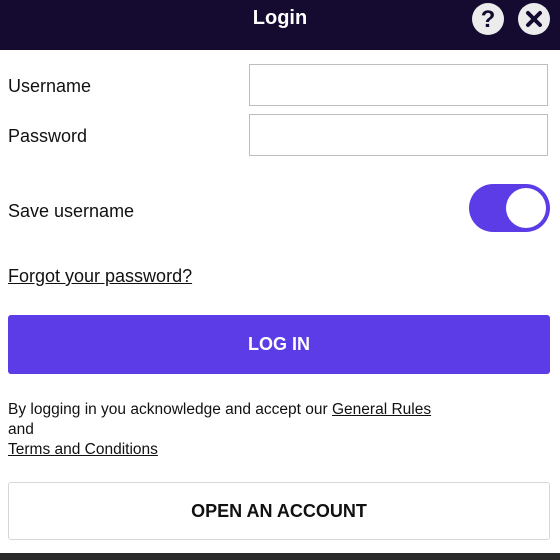 The image size is (560, 560). Describe the element at coordinates (279, 511) in the screenshot. I see `open-account-button: OPEN AN ACCOUNT` at that location.